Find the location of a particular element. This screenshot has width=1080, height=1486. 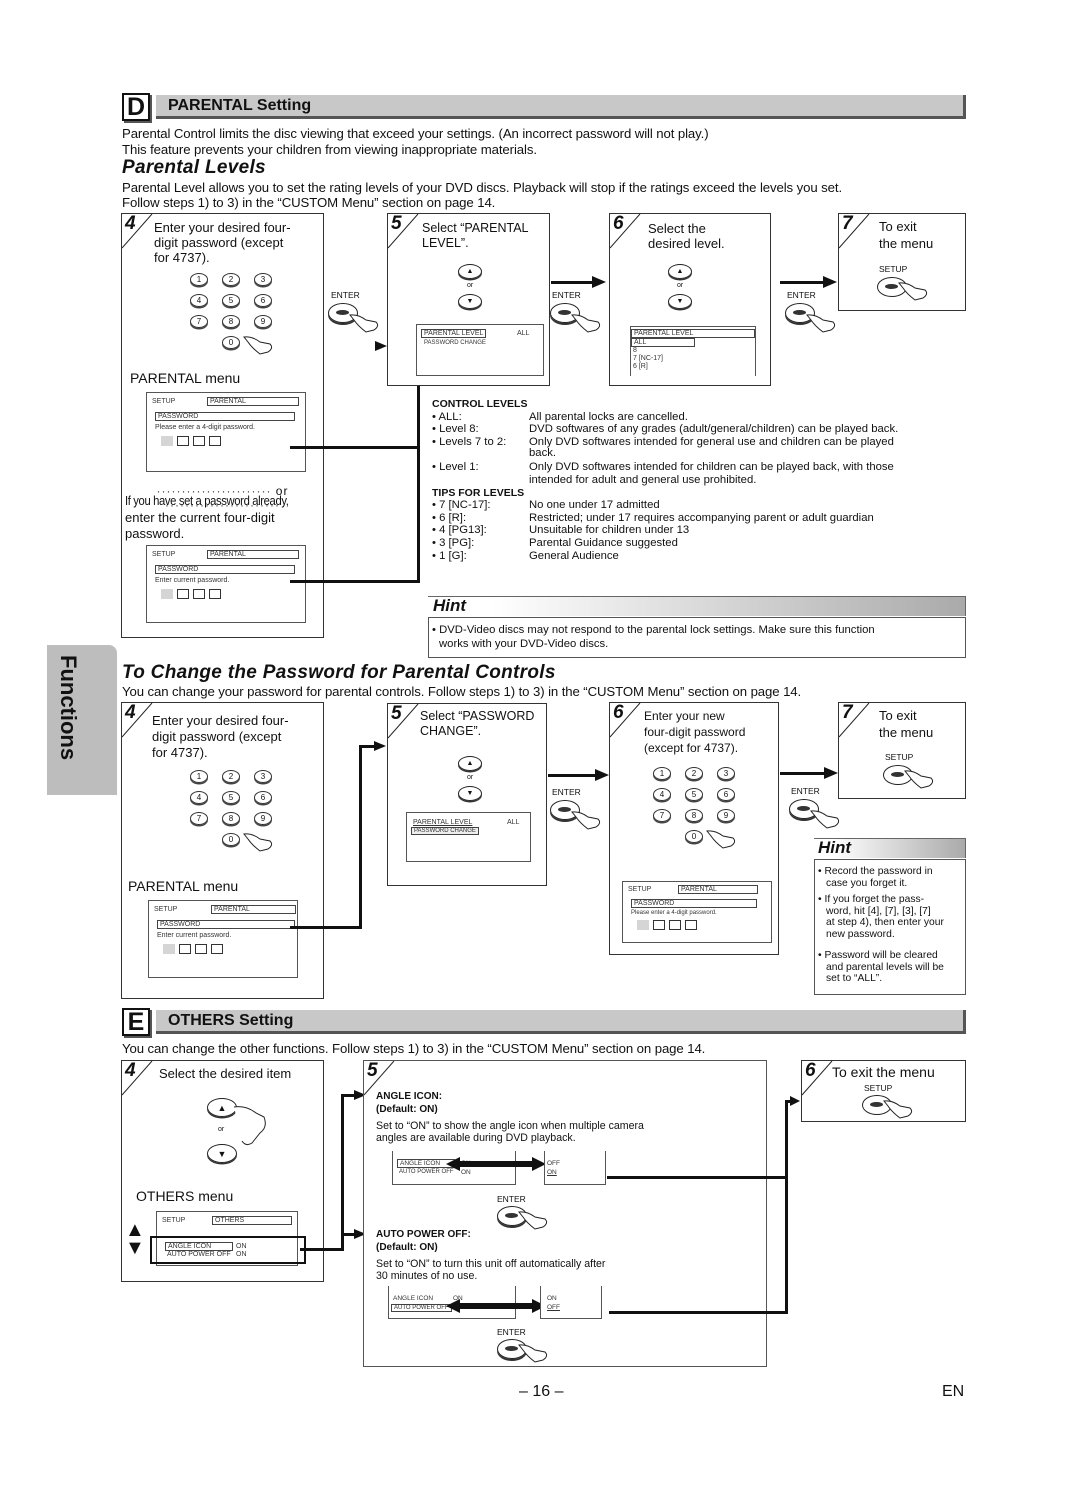

level-desc: All parental locks are cancelled. is located at coordinates (608, 416).